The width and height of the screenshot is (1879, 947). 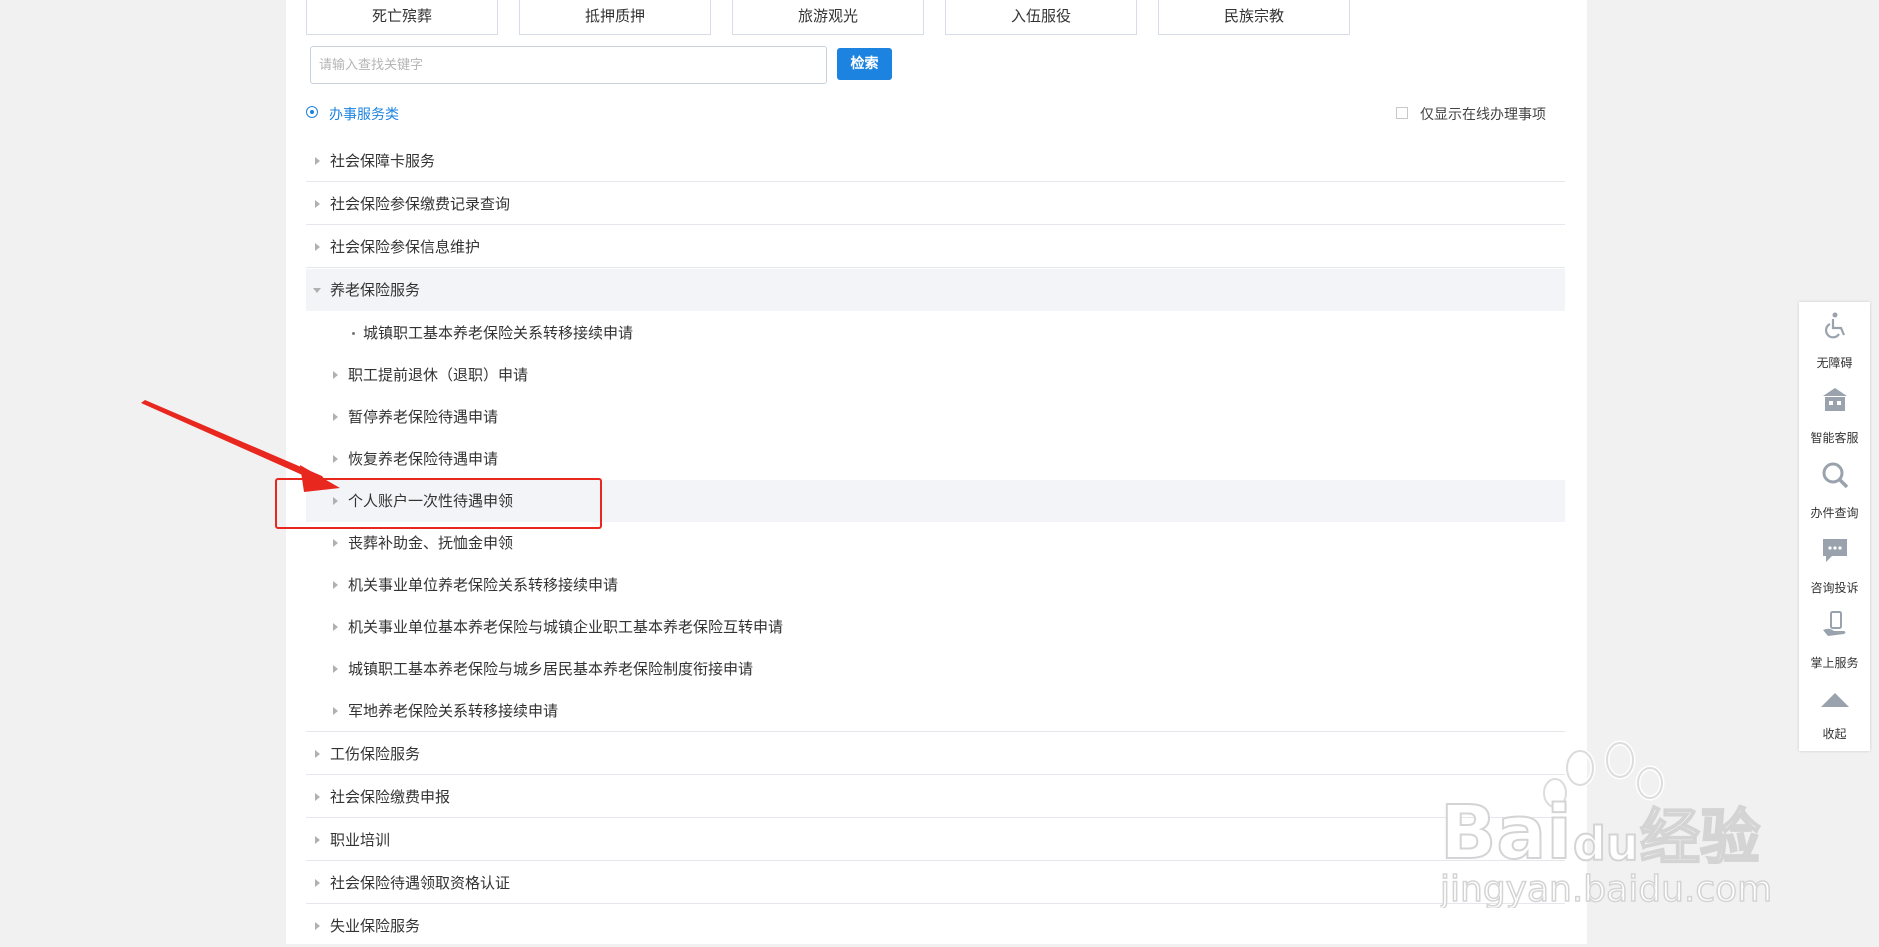 I want to click on collapse-button: 收起, so click(x=1834, y=718).